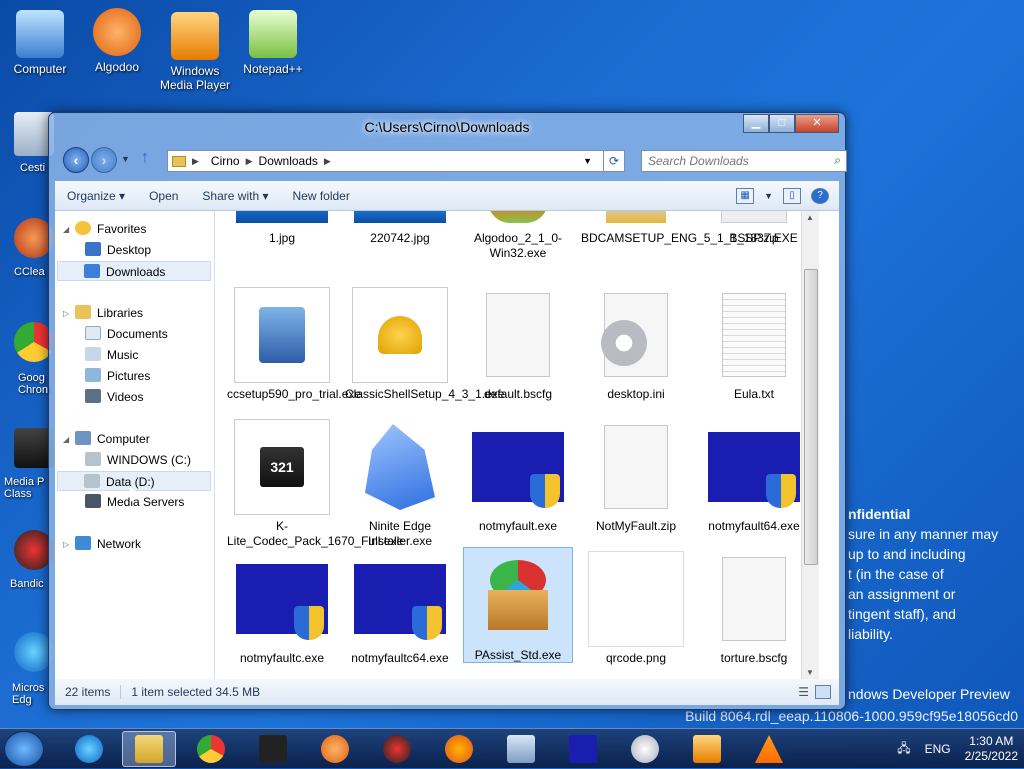 This screenshot has height=769, width=1024. What do you see at coordinates (689, 228) in the screenshot?
I see `file-item: BDCAMSETUP_ENG_5_1_1_1837.EXE` at bounding box center [689, 228].